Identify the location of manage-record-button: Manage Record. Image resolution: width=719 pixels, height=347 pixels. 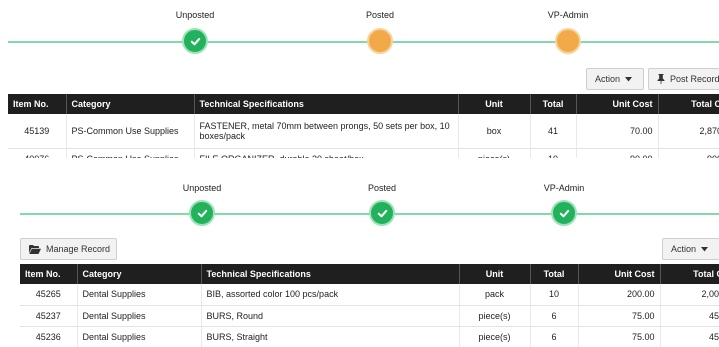
(68, 249).